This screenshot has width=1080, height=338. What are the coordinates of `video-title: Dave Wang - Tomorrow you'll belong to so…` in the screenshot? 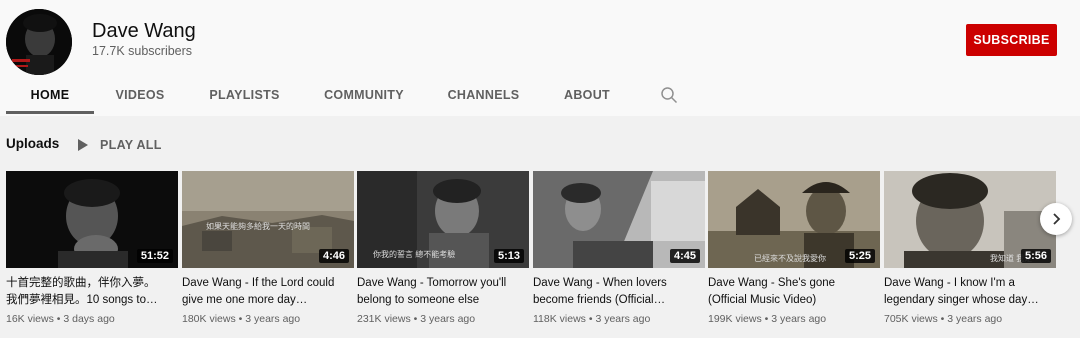 It's located at (443, 292).